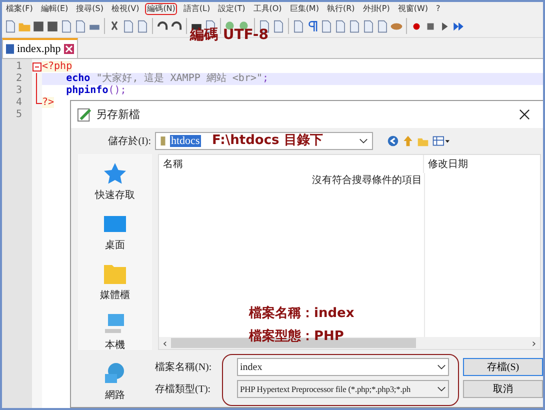 This screenshot has width=545, height=410. What do you see at coordinates (393, 141) in the screenshot?
I see `back-icon` at bounding box center [393, 141].